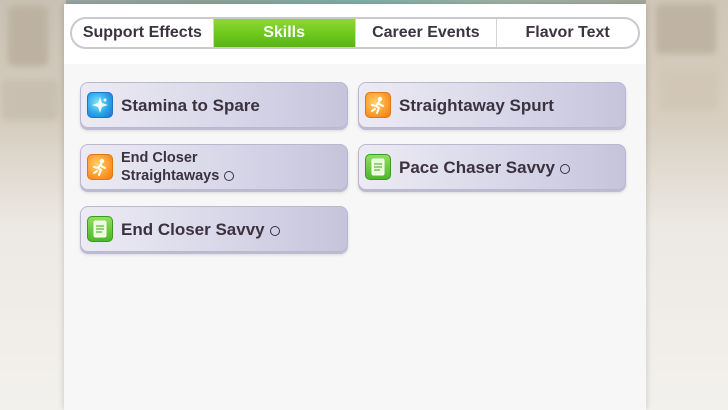 The width and height of the screenshot is (728, 410). I want to click on skill-card-straightaway-spurt: Straightaway Spurt, so click(492, 105).